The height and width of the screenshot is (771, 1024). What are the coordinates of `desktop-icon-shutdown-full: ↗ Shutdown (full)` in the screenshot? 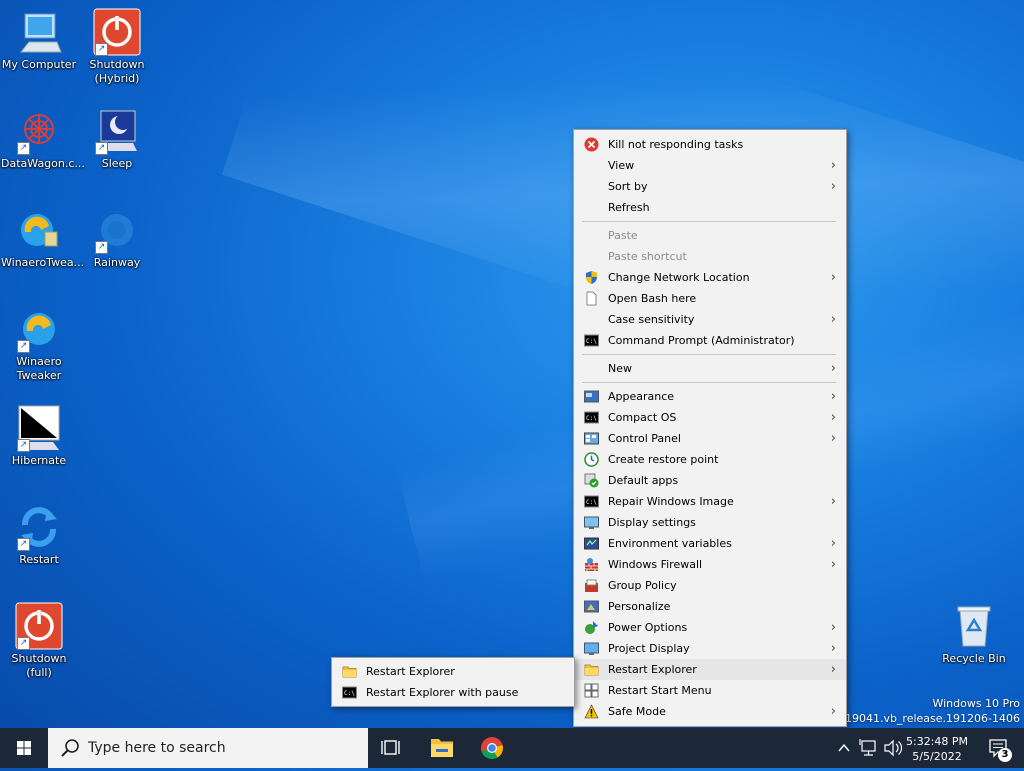 It's located at (39, 641).